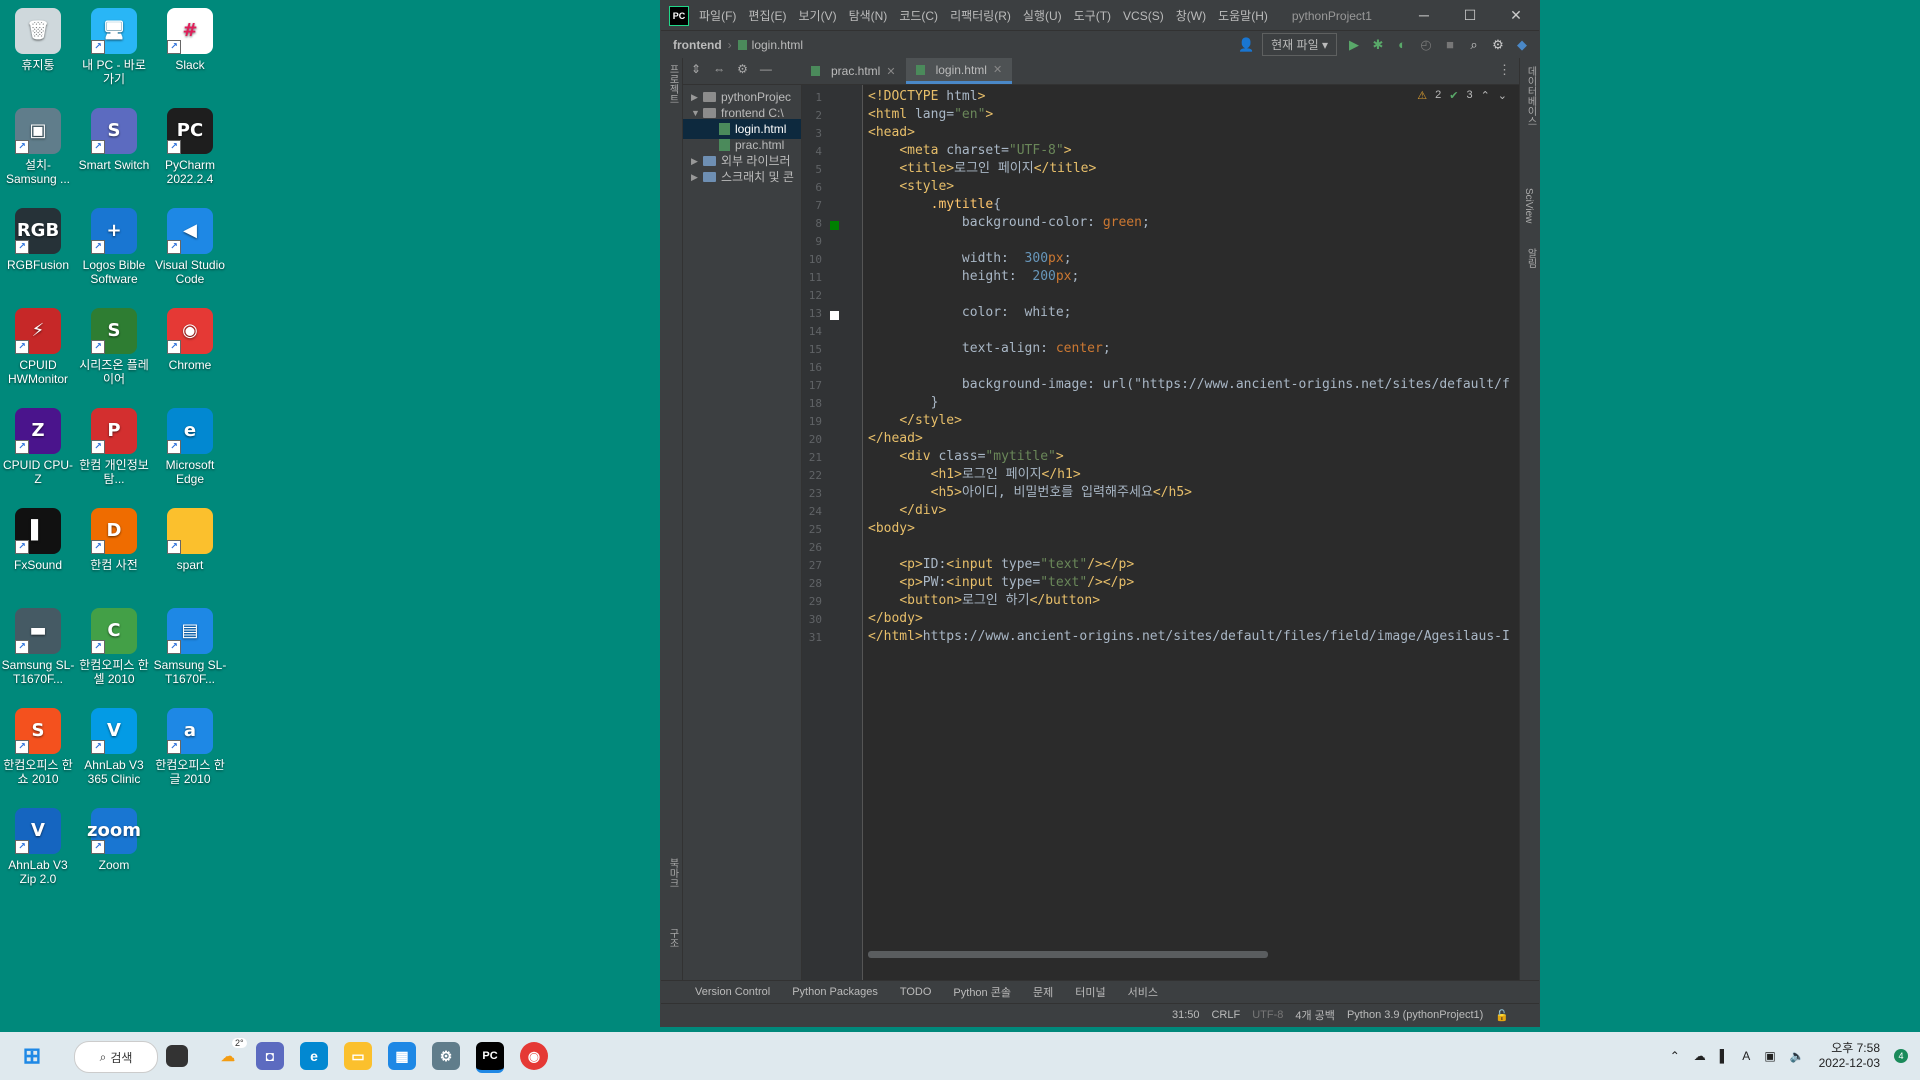  I want to click on code-line: background-color: green;, so click(1009, 223).